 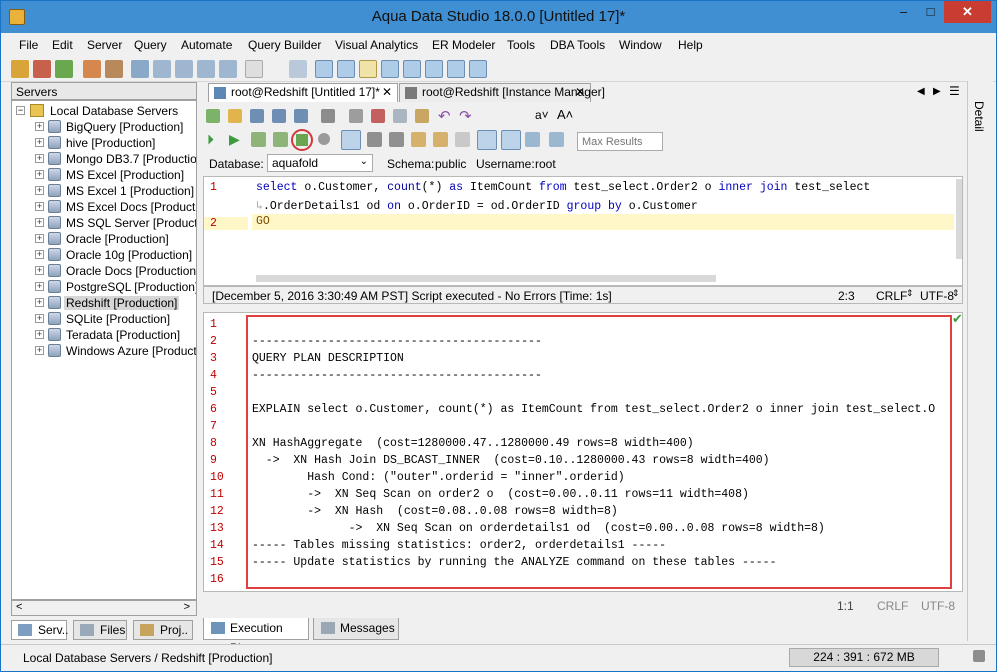 What do you see at coordinates (532, 139) in the screenshot?
I see `results-file-icon` at bounding box center [532, 139].